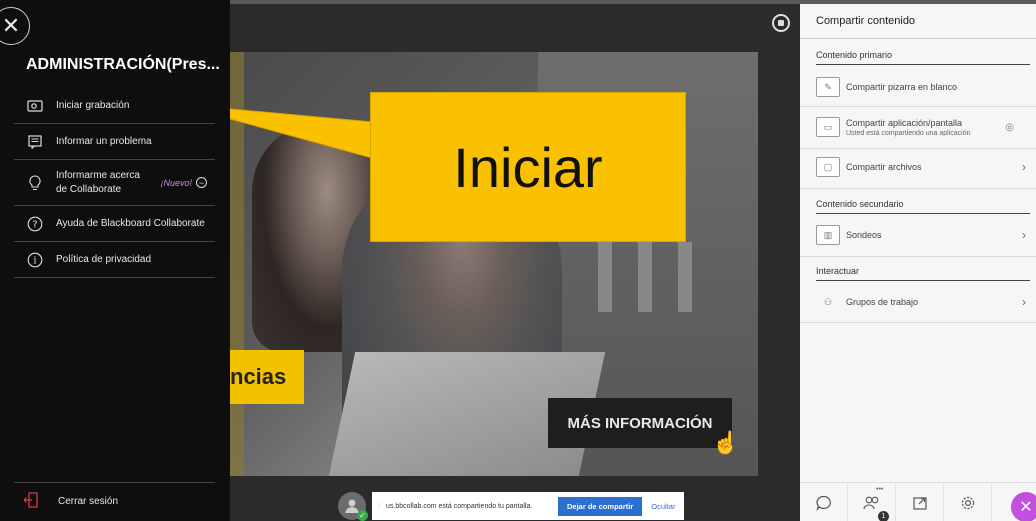 This screenshot has height=521, width=1036. Describe the element at coordinates (93, 105) in the screenshot. I see `menu-item-label: Iniciar grabación` at that location.